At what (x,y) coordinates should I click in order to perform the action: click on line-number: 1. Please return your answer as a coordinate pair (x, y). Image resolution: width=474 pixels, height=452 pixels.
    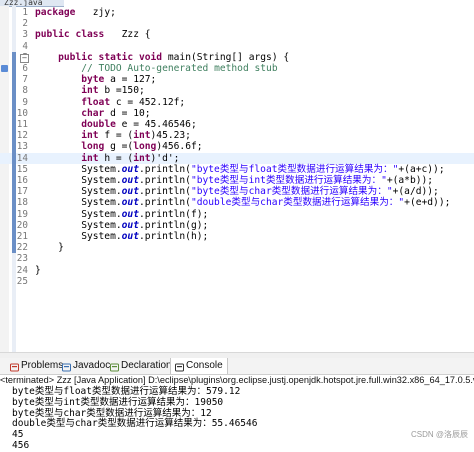
    Looking at the image, I should click on (25, 12).